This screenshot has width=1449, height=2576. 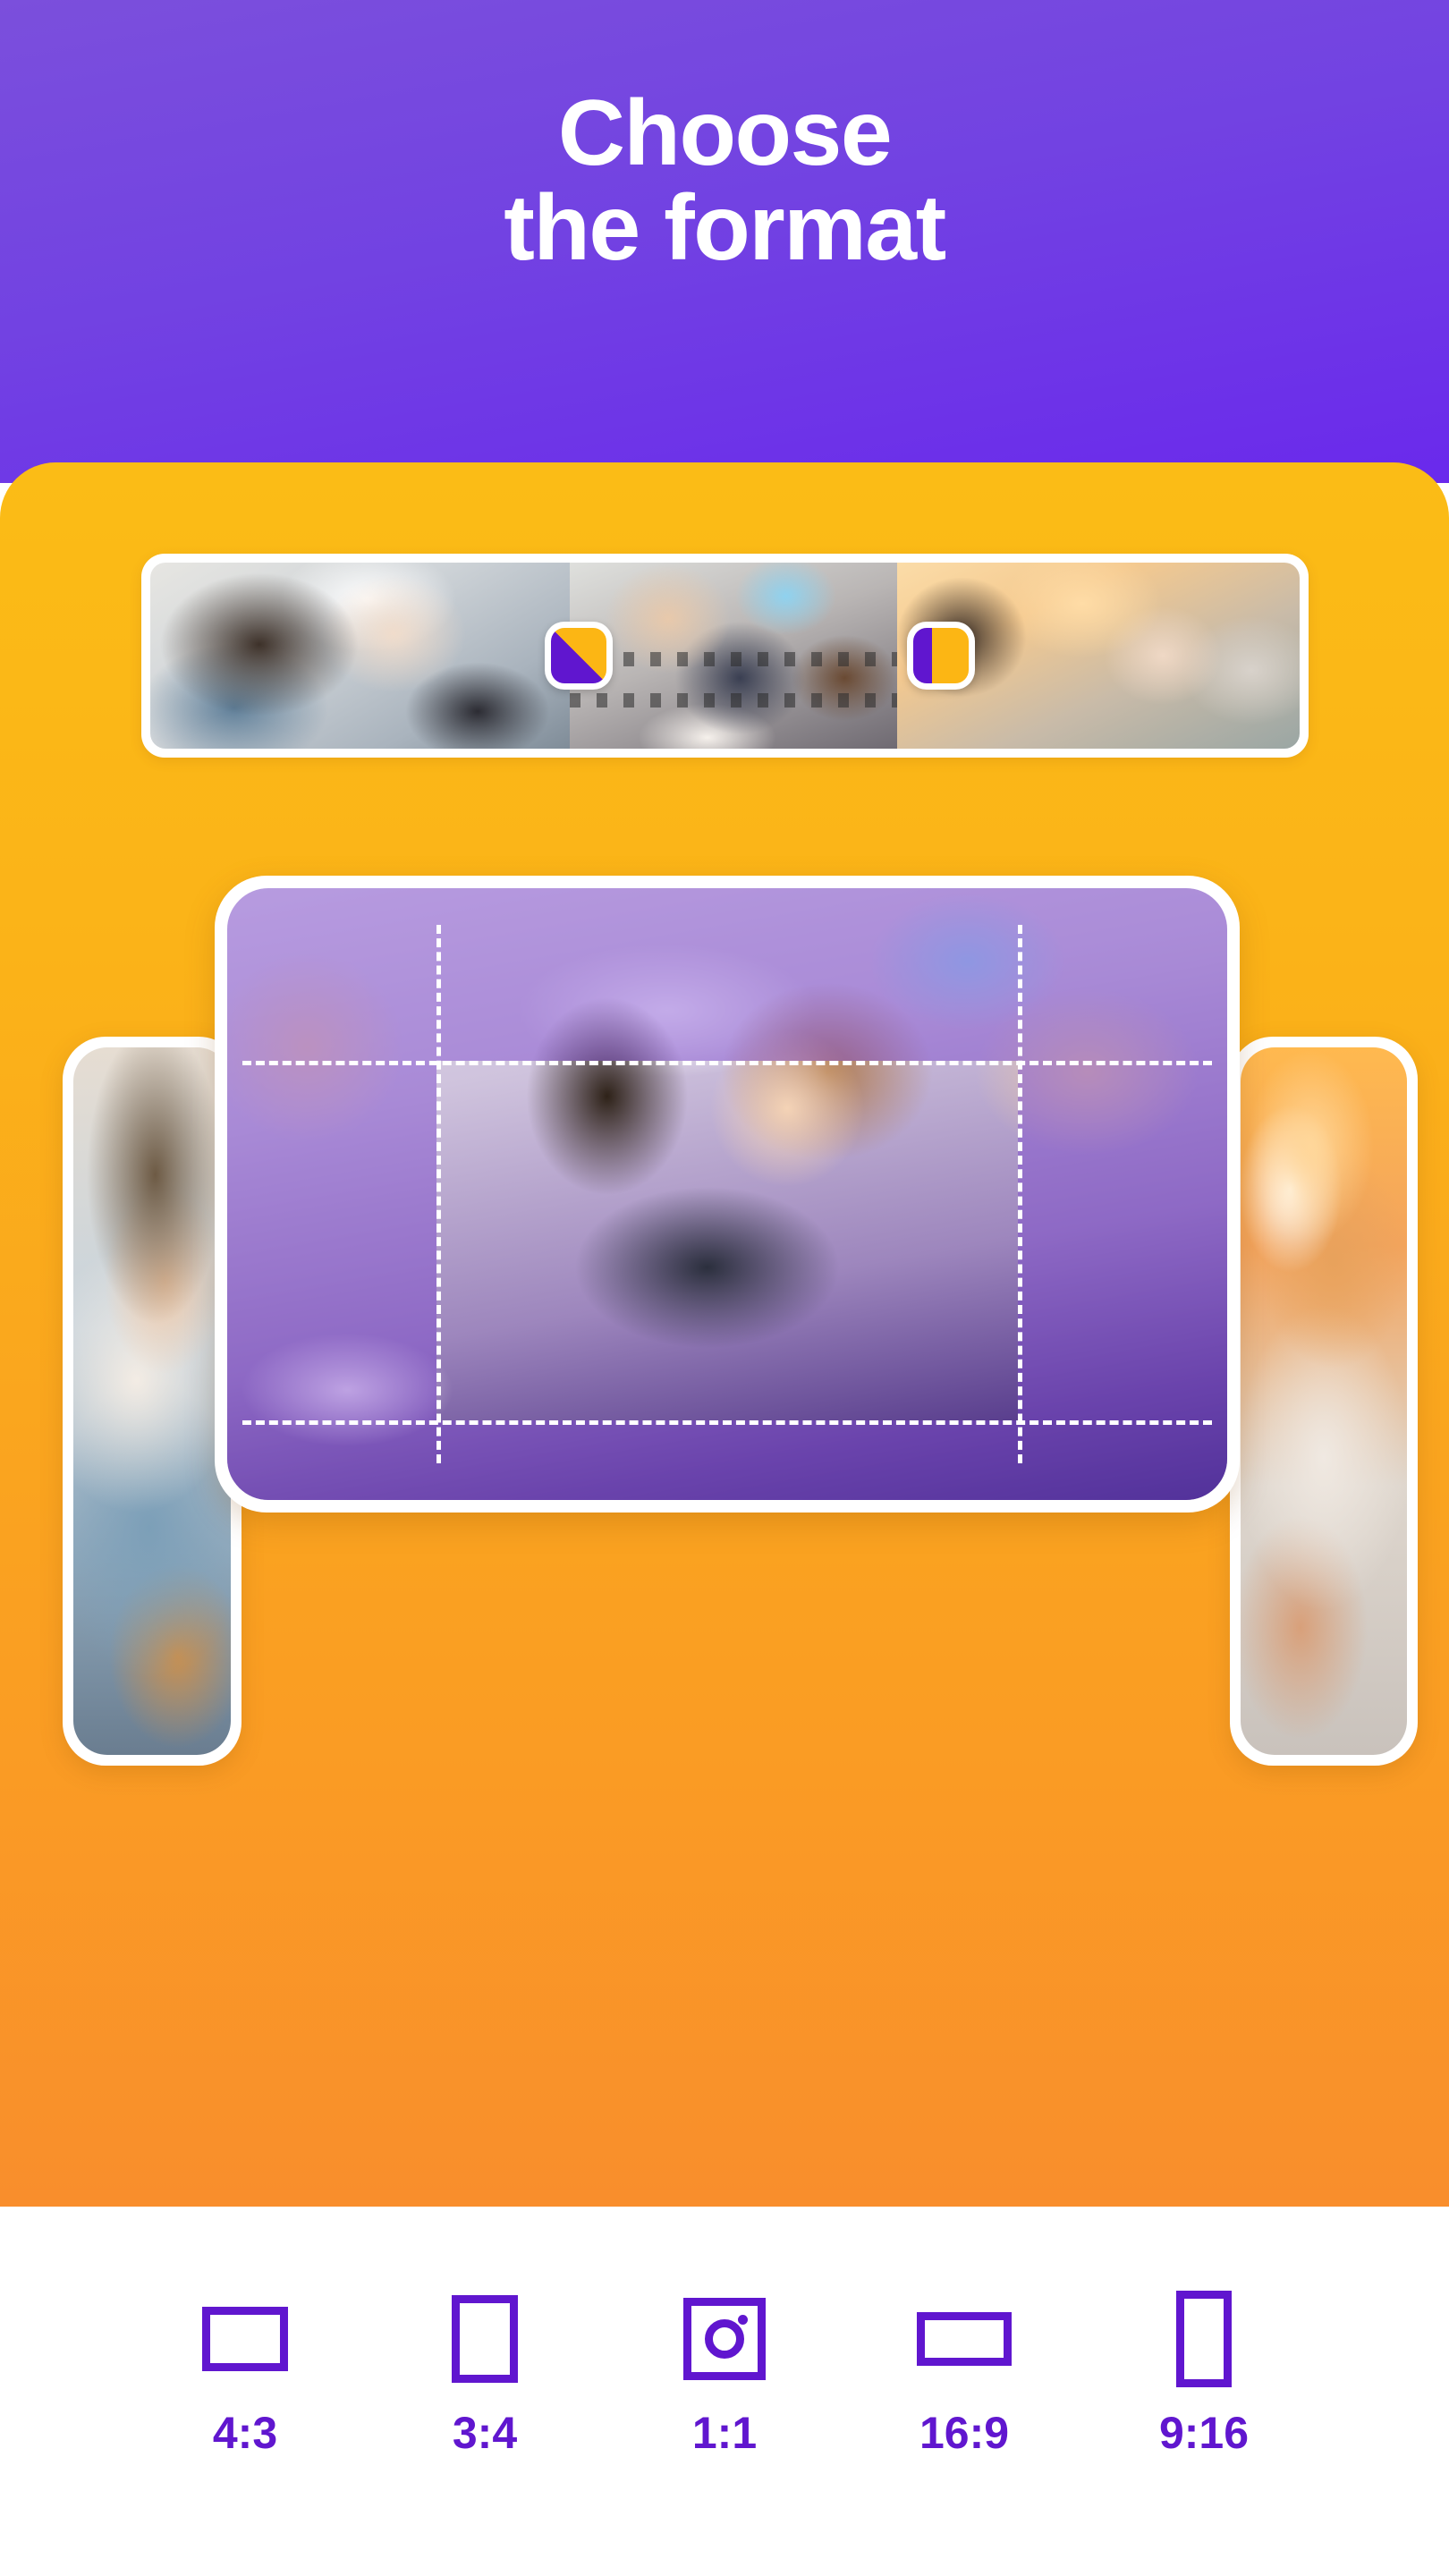 I want to click on crop-guide-top, so click(x=727, y=1062).